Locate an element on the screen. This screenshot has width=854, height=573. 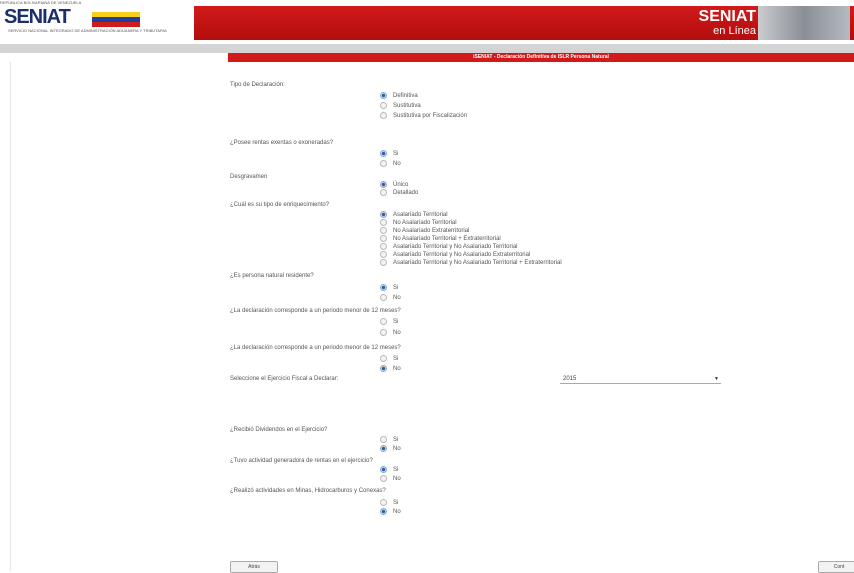
residente-option: No is located at coordinates (390, 298).